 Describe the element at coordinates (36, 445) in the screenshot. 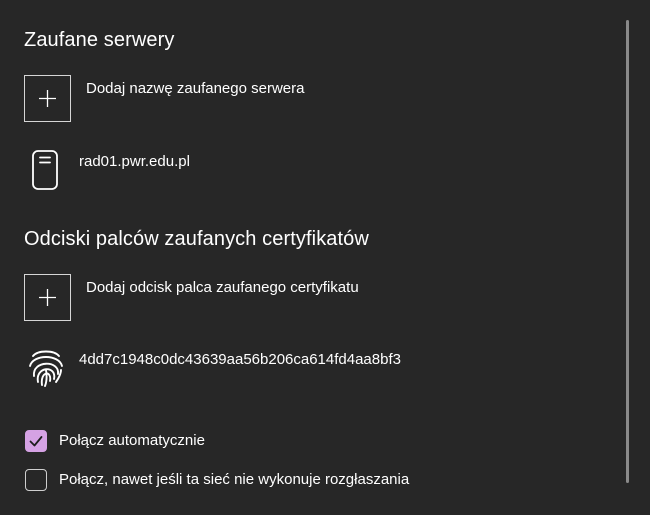

I see `checkmark-icon` at that location.